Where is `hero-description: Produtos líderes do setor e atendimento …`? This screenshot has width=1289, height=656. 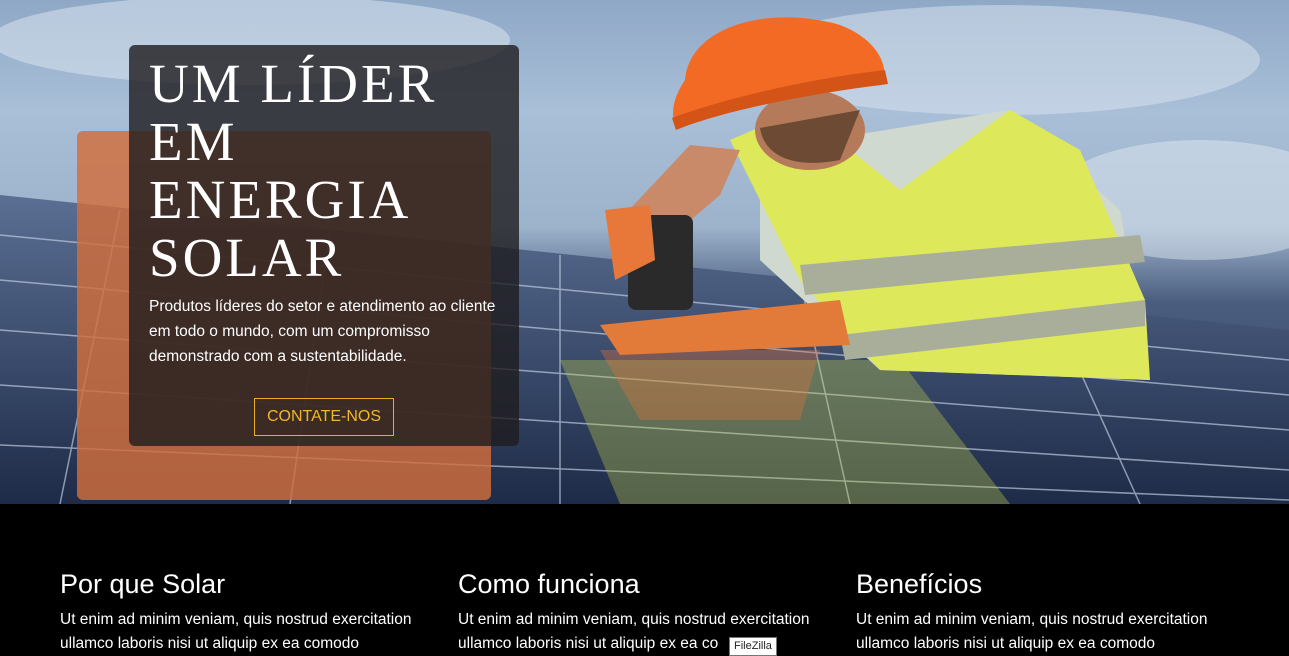
hero-description: Produtos líderes do setor e atendimento … is located at coordinates (322, 331).